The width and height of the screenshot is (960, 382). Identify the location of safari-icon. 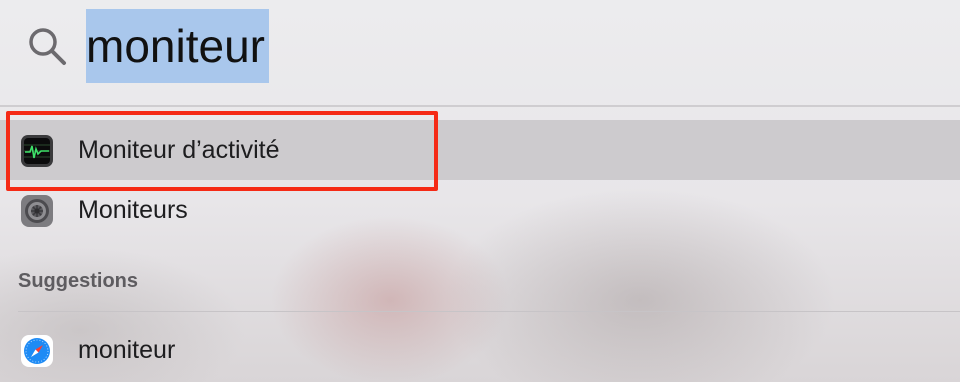
(37, 351).